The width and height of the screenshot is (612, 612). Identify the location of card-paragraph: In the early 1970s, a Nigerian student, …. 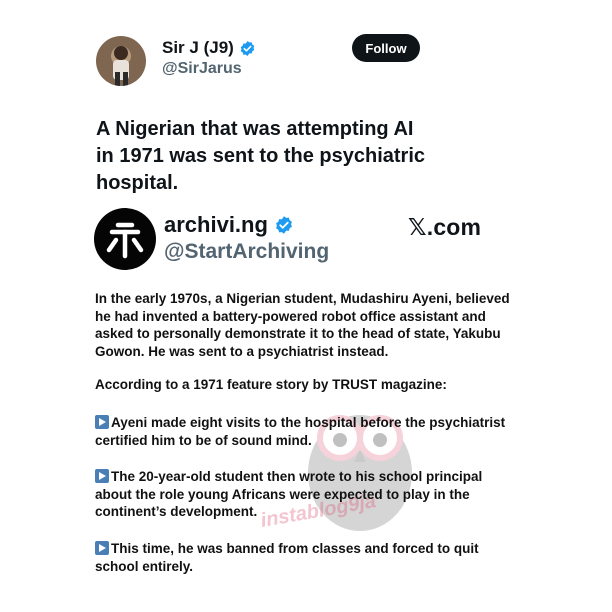
(310, 325).